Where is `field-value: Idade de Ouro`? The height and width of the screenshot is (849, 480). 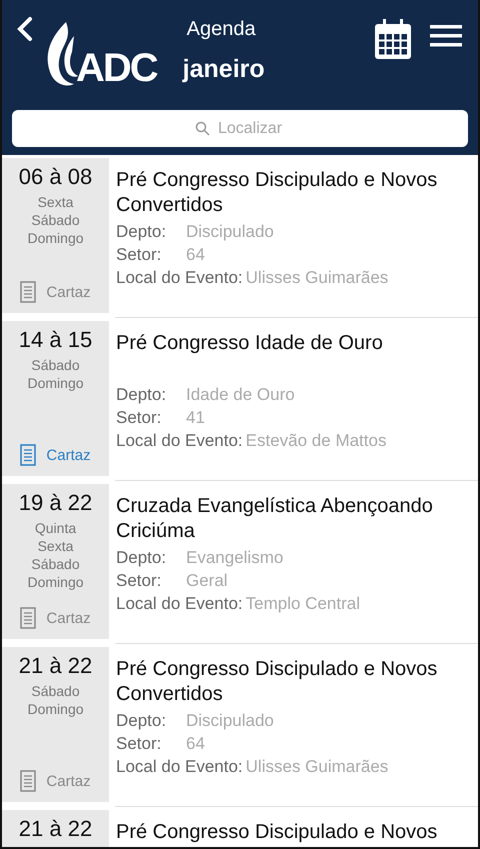 field-value: Idade de Ouro is located at coordinates (240, 395).